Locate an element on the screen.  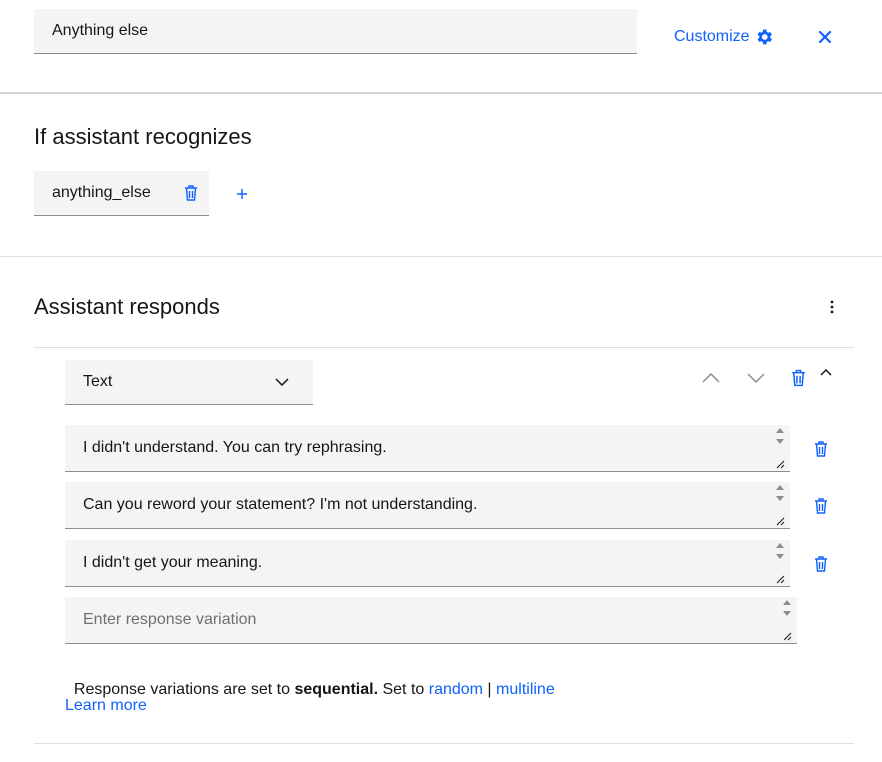
response-type-dropdown: Text is located at coordinates (189, 382).